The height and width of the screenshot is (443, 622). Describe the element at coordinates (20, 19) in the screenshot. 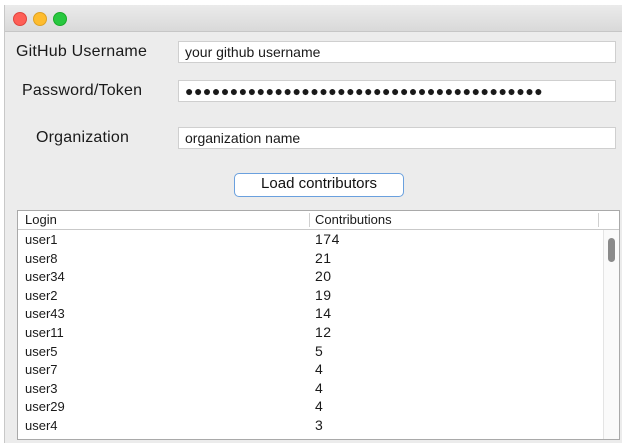

I see `close-window-icon` at that location.